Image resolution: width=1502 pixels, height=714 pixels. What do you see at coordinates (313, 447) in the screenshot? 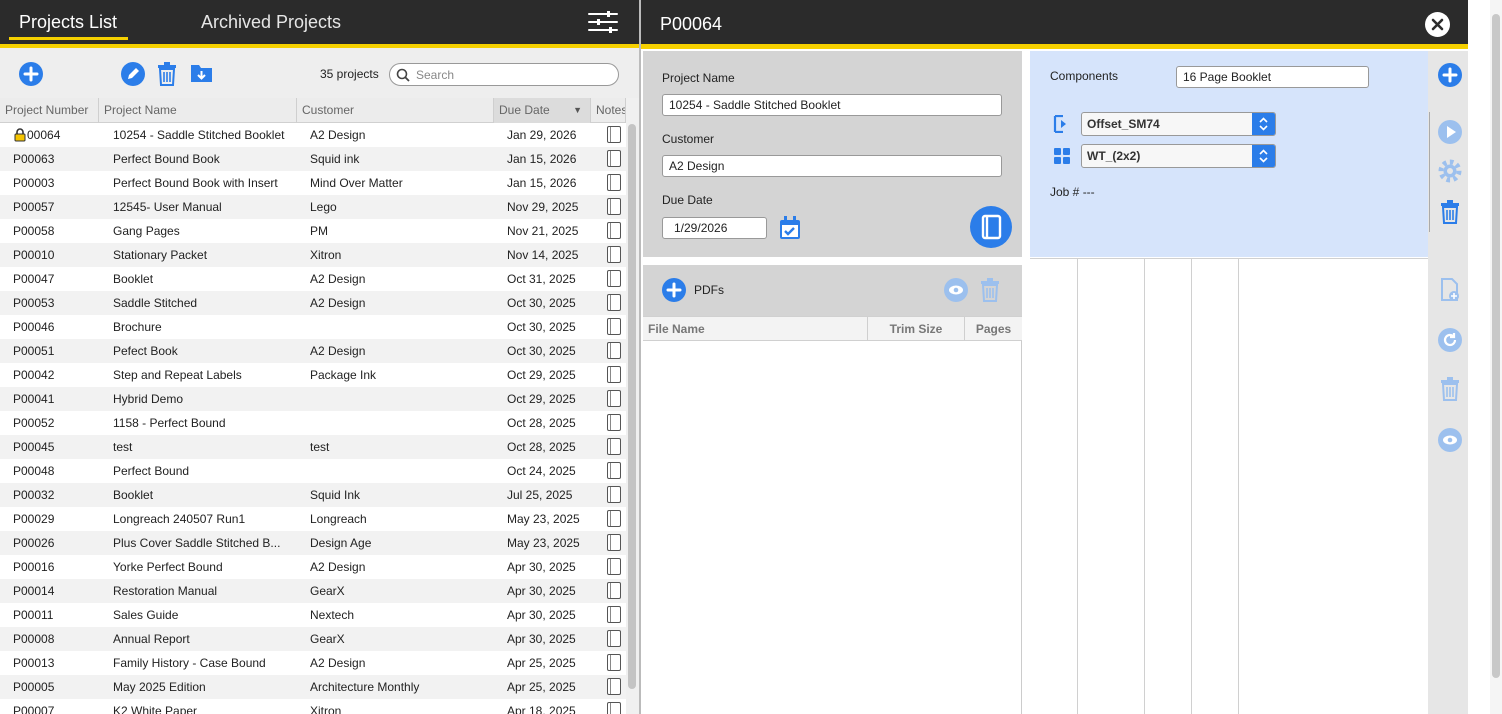
I see `table-row: P00045 test test Oct 28, 2025` at bounding box center [313, 447].